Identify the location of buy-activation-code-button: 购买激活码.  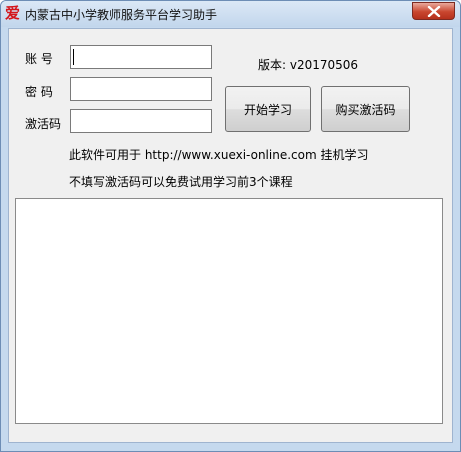
(365, 109).